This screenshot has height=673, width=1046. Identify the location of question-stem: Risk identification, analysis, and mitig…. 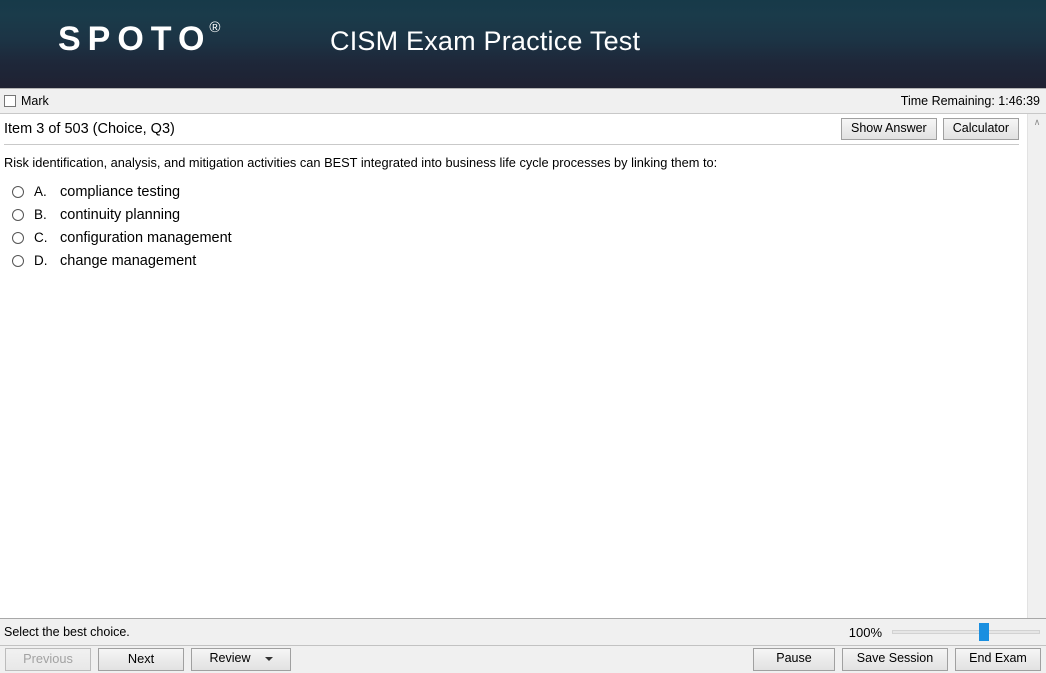
(361, 162).